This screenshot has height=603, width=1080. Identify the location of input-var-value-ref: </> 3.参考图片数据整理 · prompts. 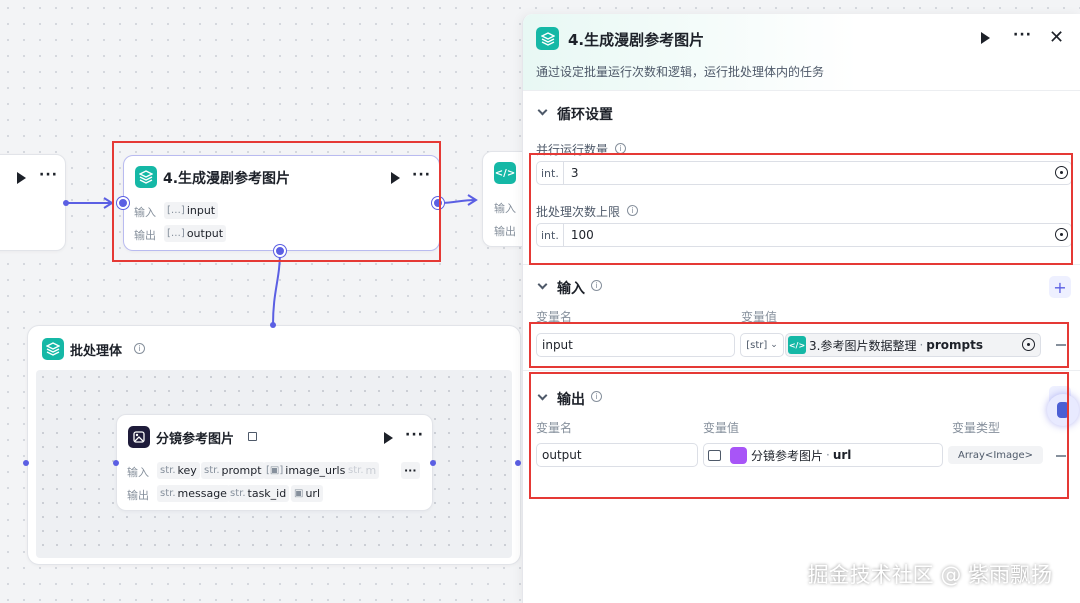
(913, 345).